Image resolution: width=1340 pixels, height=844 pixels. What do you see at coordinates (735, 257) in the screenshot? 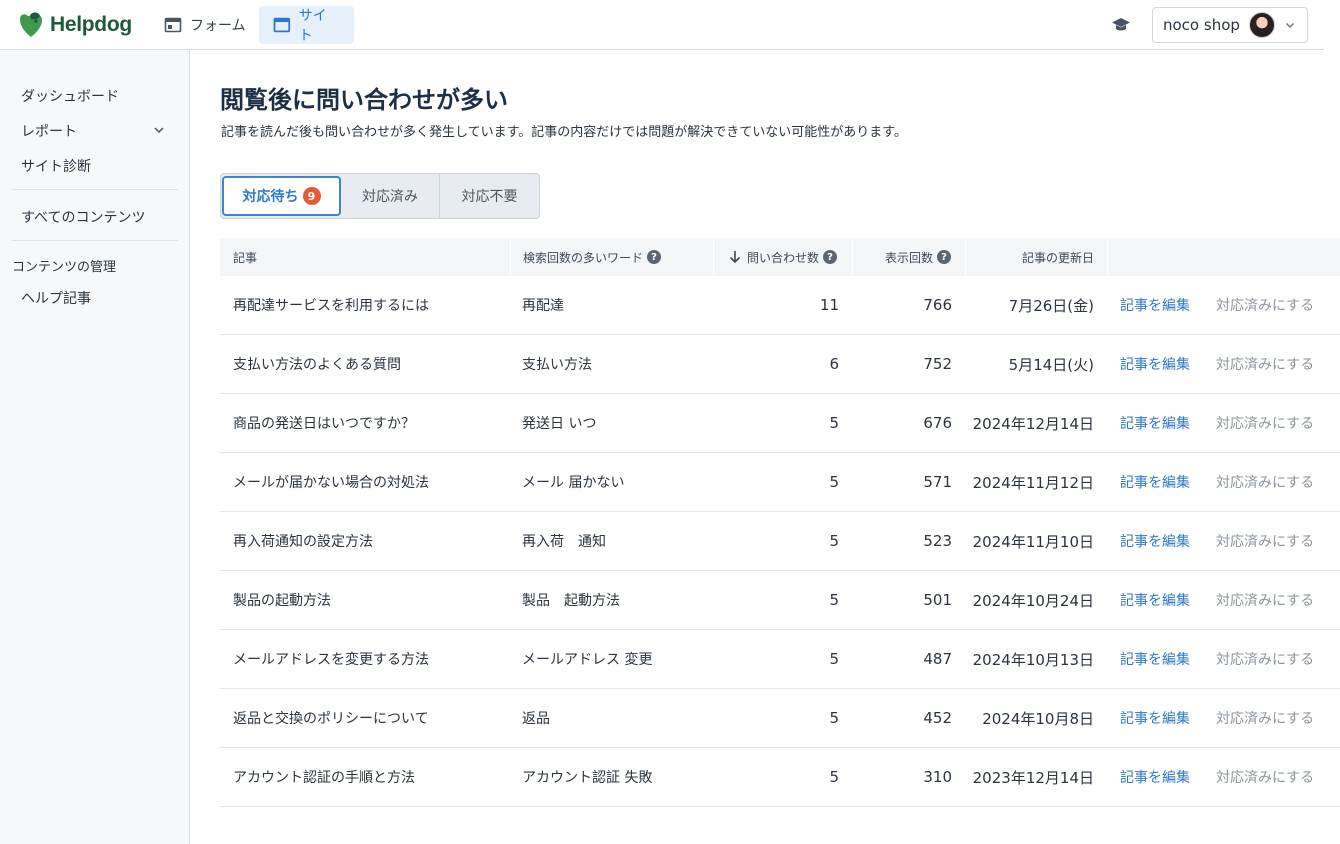
I see `sort-descending-icon` at bounding box center [735, 257].